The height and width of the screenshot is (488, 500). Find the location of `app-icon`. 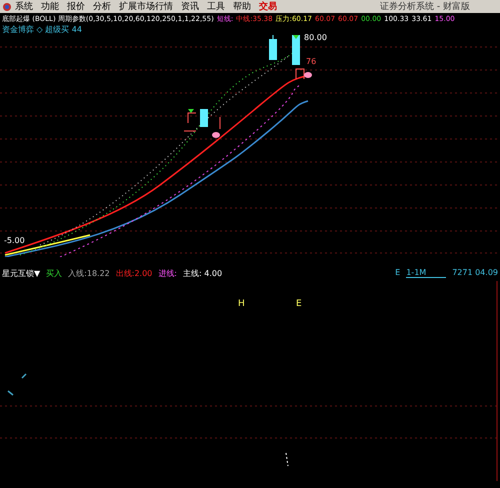

app-icon is located at coordinates (7, 7).